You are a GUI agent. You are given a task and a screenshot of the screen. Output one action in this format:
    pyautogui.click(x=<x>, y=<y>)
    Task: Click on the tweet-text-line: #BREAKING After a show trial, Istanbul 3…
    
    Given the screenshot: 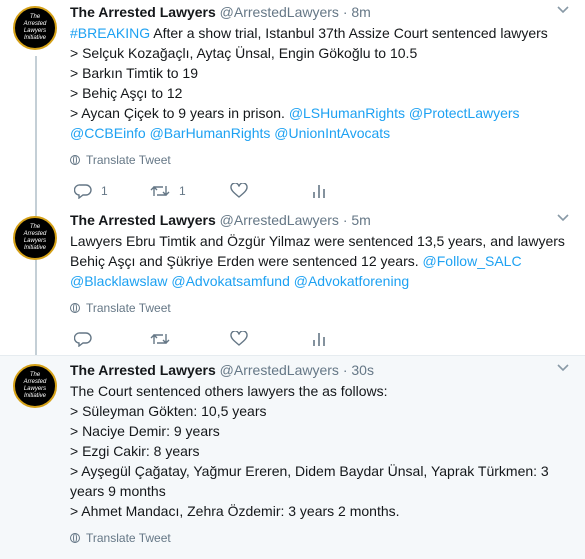 What is the action you would take?
    pyautogui.click(x=320, y=33)
    